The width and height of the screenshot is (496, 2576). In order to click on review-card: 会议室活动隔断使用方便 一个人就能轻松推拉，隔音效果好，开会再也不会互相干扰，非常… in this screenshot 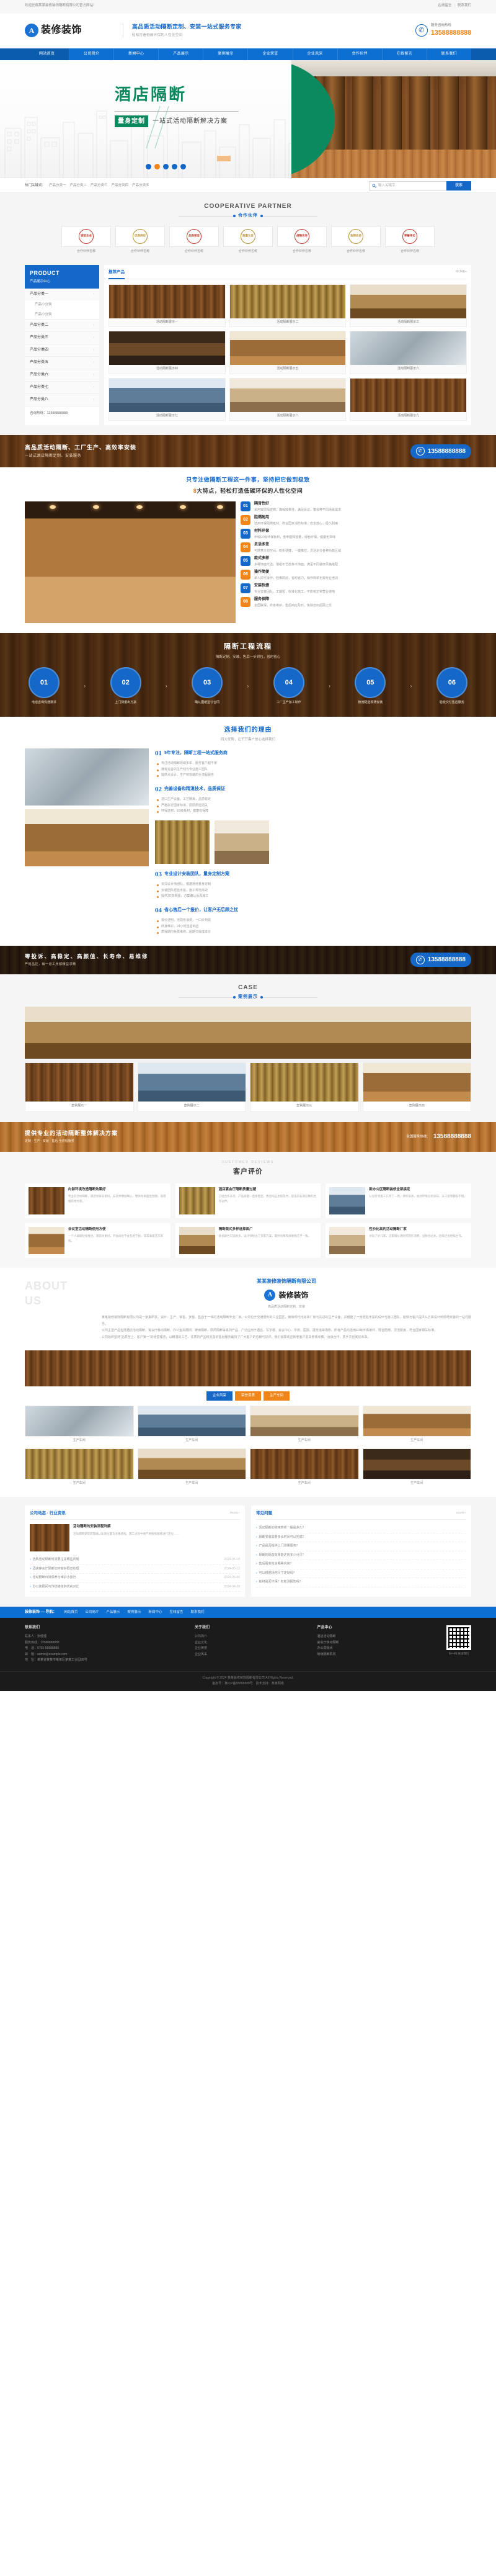, I will do `click(97, 1240)`.